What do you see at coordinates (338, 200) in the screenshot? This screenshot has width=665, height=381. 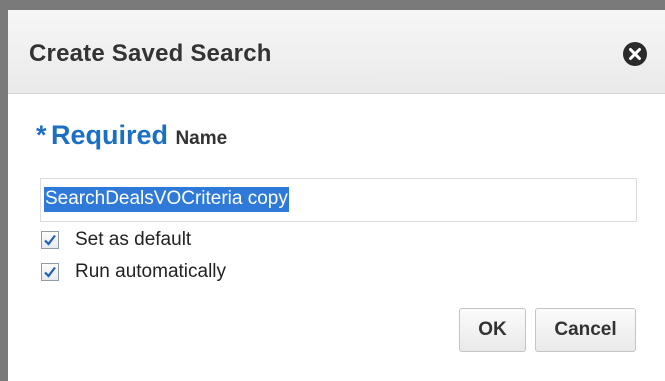 I see `name-input: SearchDealsVOCriteria copy` at bounding box center [338, 200].